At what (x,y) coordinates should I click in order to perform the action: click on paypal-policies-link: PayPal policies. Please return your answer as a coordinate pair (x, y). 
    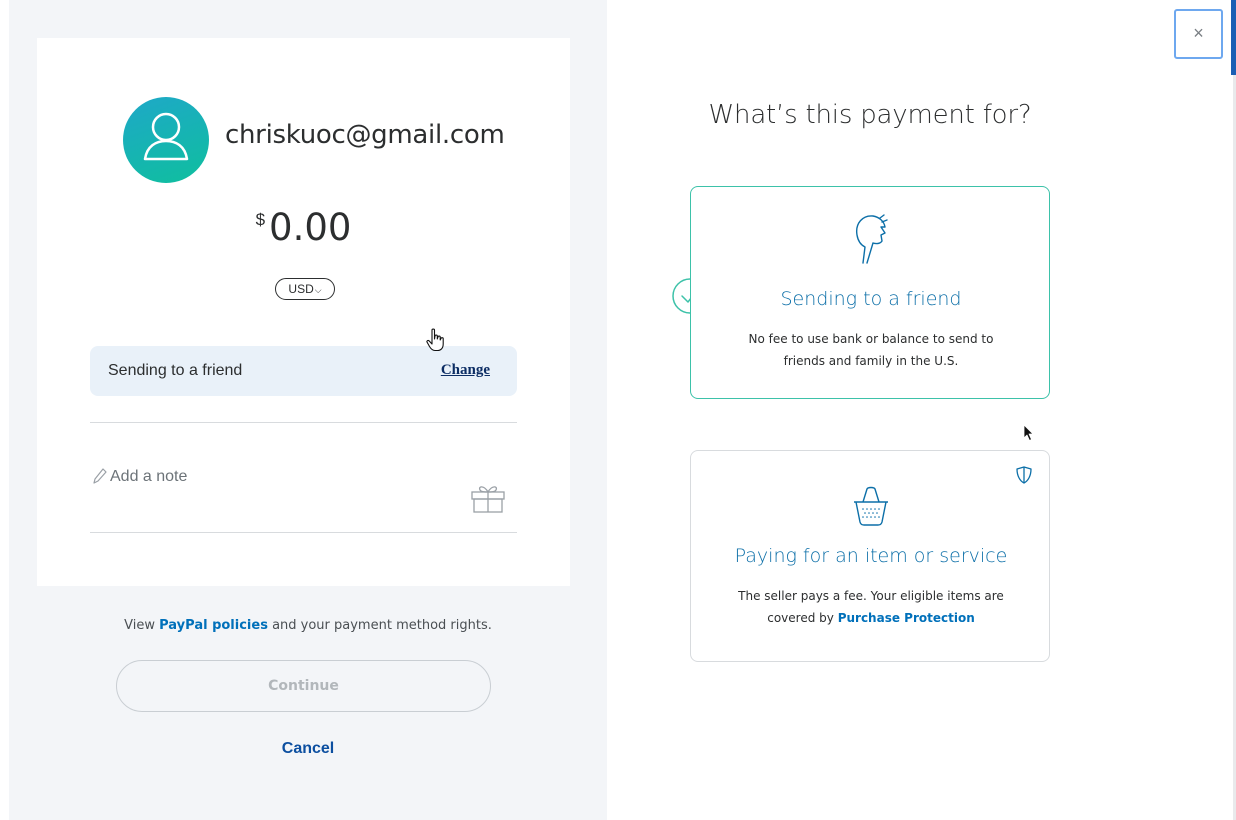
    Looking at the image, I should click on (213, 625).